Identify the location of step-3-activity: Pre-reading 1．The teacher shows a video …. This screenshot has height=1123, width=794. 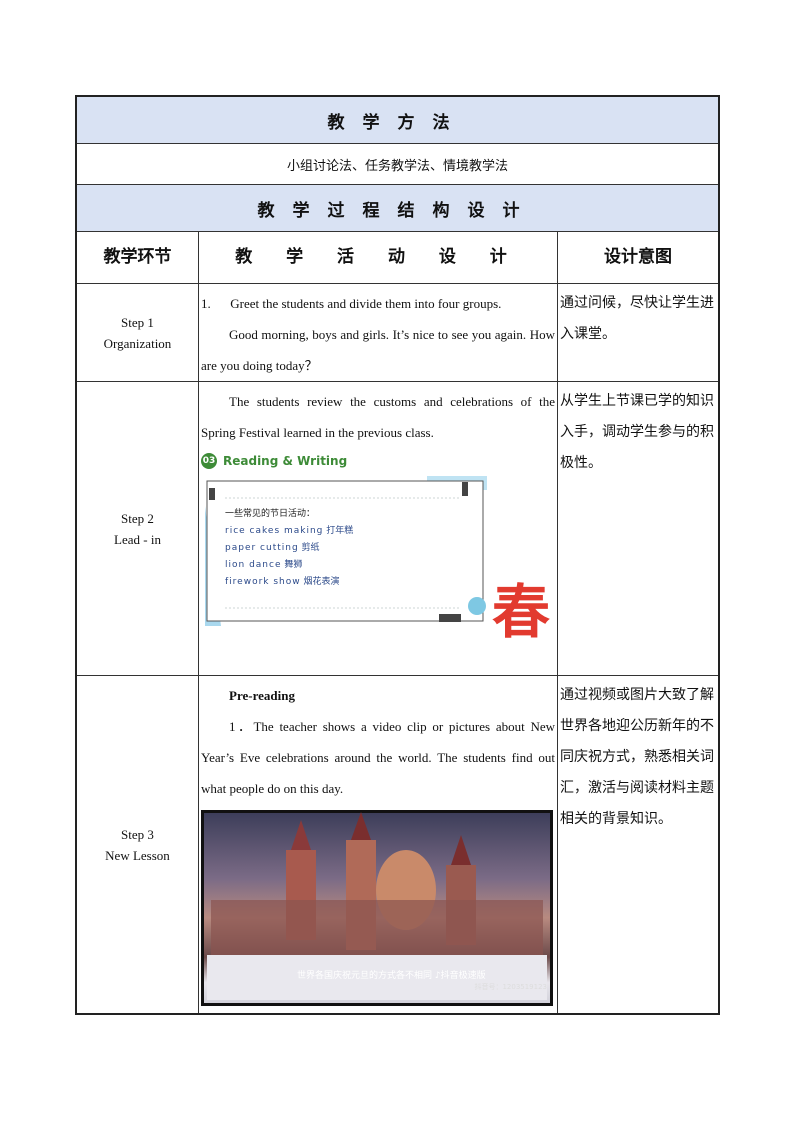
(378, 844).